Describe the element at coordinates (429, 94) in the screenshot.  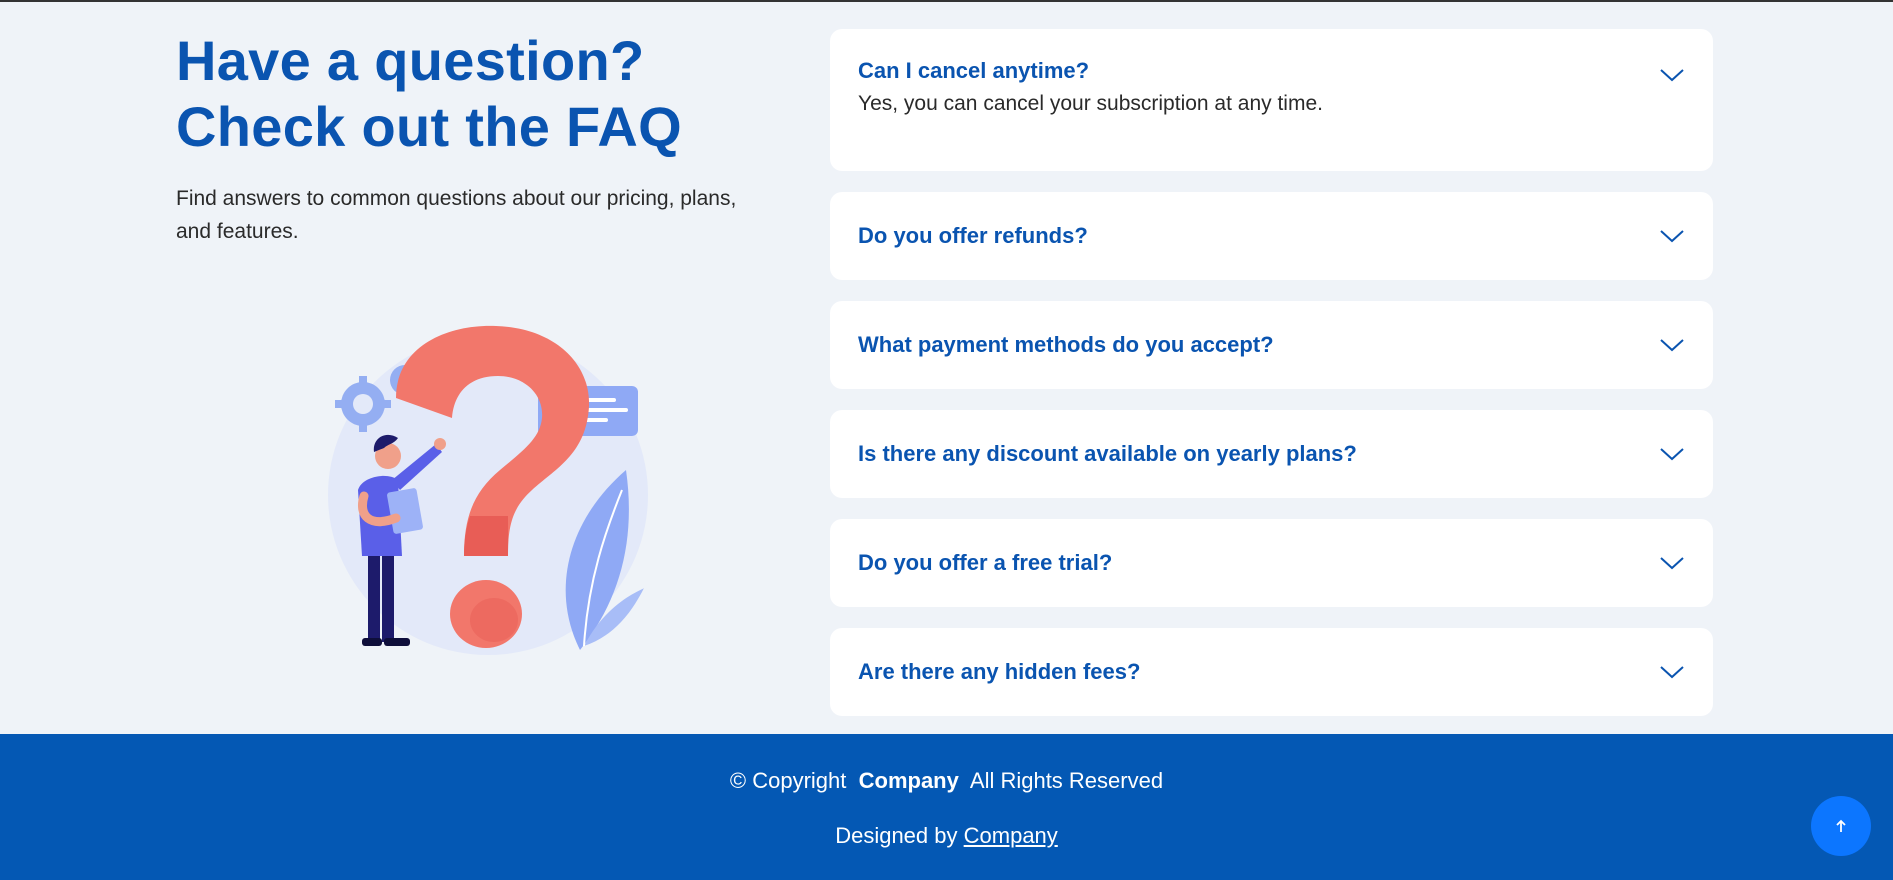
I see `page-title: Have a question? Check out the FAQ` at that location.